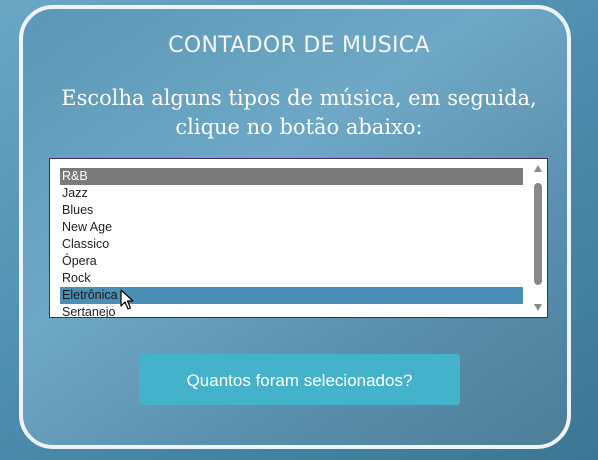  Describe the element at coordinates (291, 261) in the screenshot. I see `option-opera: Ópera` at that location.